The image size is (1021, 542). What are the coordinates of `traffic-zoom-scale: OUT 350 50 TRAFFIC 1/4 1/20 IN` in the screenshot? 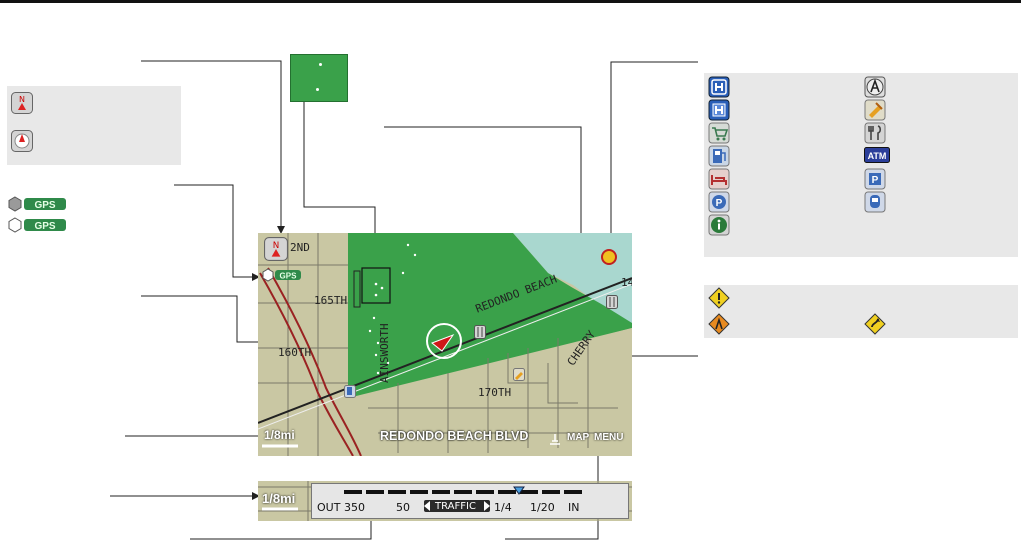 It's located at (470, 501).